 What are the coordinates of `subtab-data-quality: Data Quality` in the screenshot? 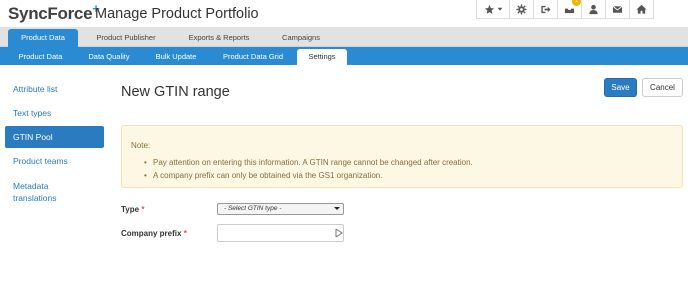 It's located at (109, 57).